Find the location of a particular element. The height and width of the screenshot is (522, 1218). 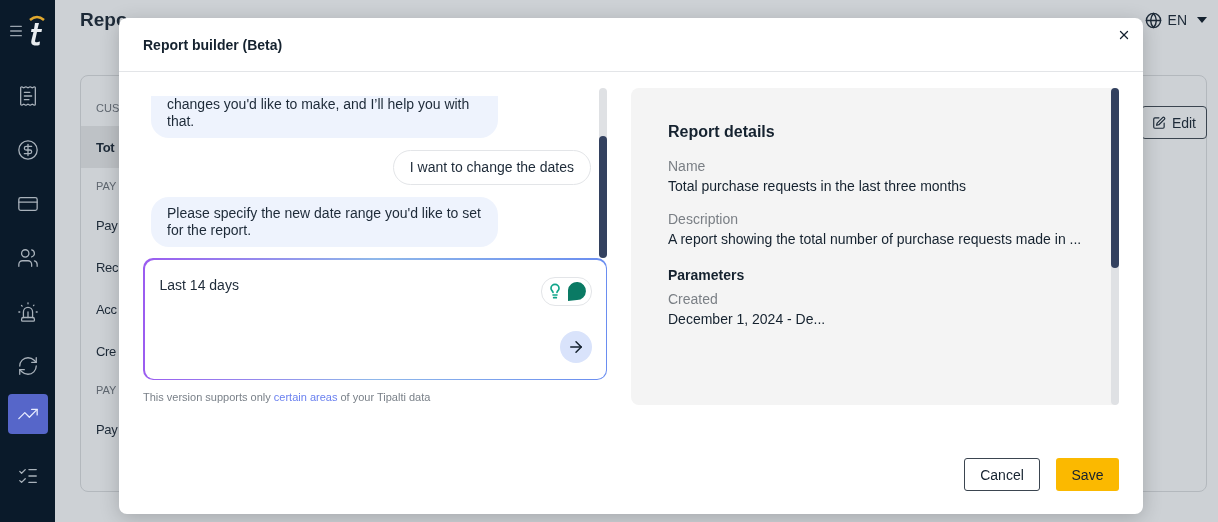

user-message: I want to change the dates is located at coordinates (491, 167).